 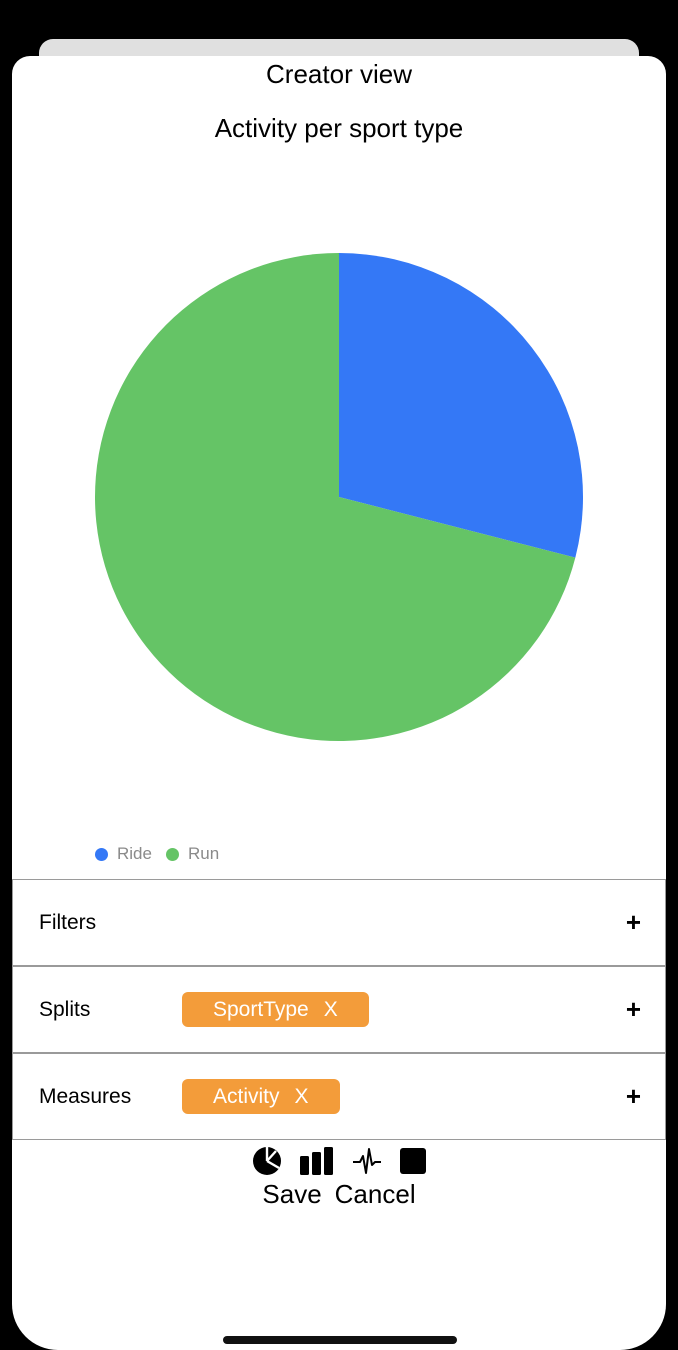 What do you see at coordinates (101, 854) in the screenshot?
I see `legend-dot-ride` at bounding box center [101, 854].